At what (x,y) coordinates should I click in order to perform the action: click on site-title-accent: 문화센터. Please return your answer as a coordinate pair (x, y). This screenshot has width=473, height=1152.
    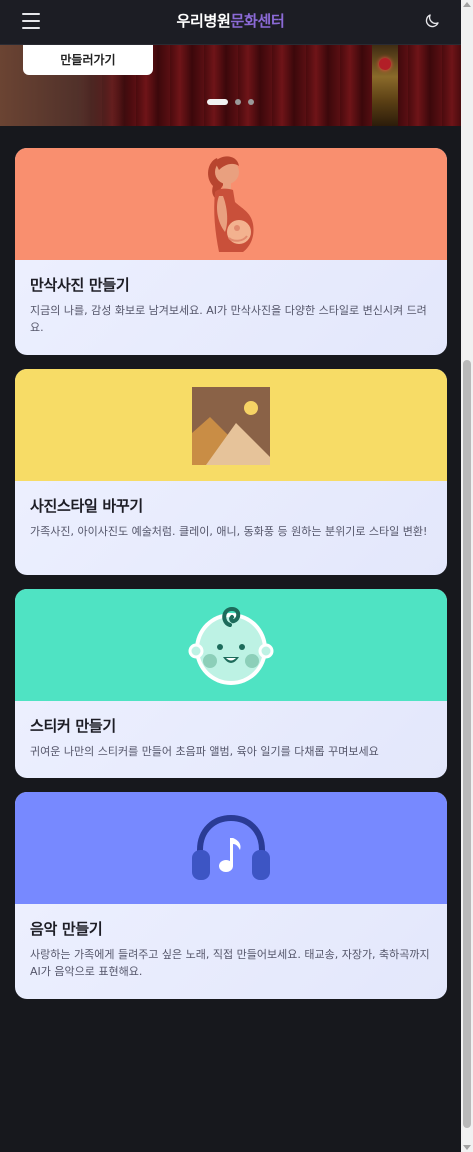
    Looking at the image, I should click on (257, 21).